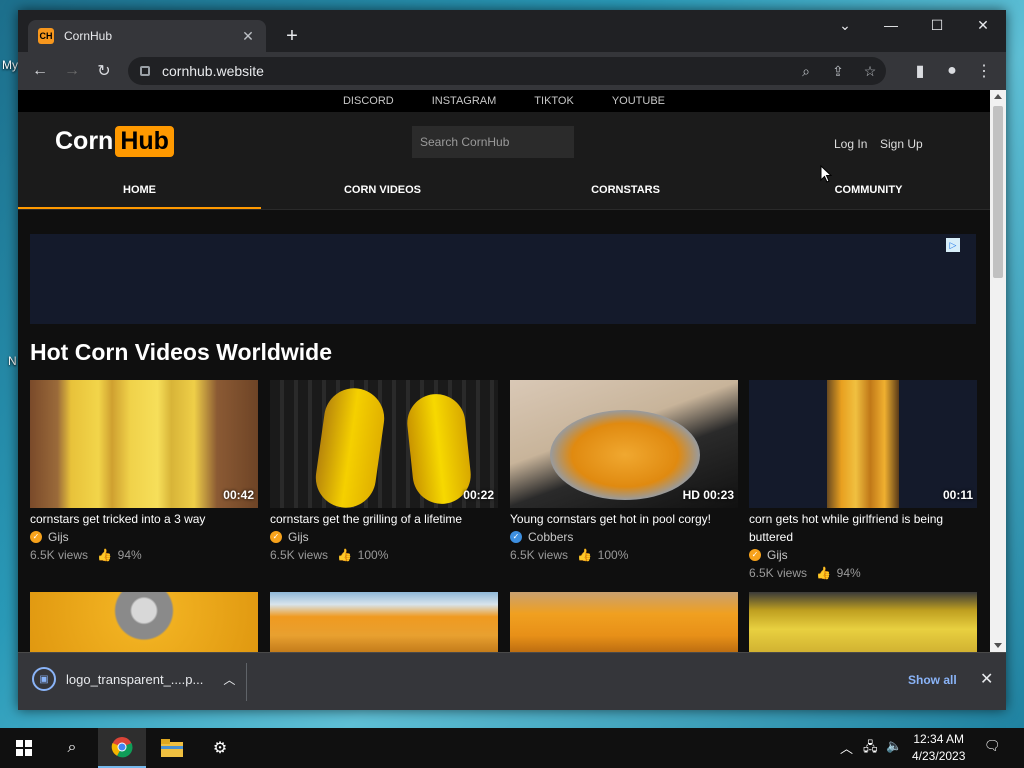  I want to click on nav-community: COMMUNITY, so click(868, 190).